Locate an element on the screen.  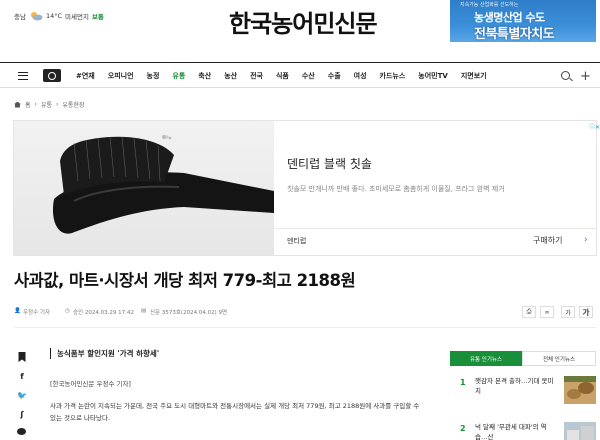
print-icon: ⎙ is located at coordinates (529, 312).